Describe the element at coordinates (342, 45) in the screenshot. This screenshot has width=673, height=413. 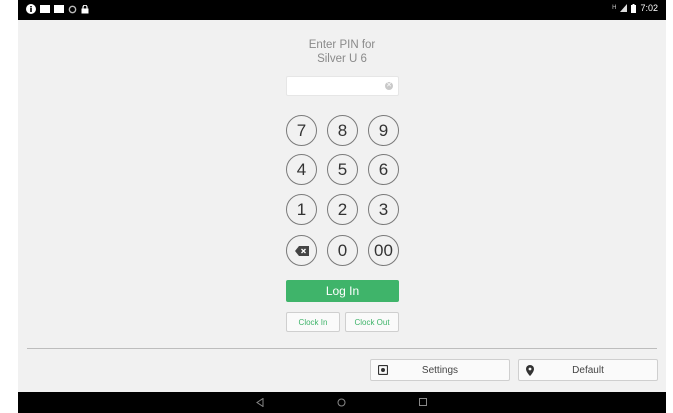
I see `pin-prompt: Enter PIN for` at that location.